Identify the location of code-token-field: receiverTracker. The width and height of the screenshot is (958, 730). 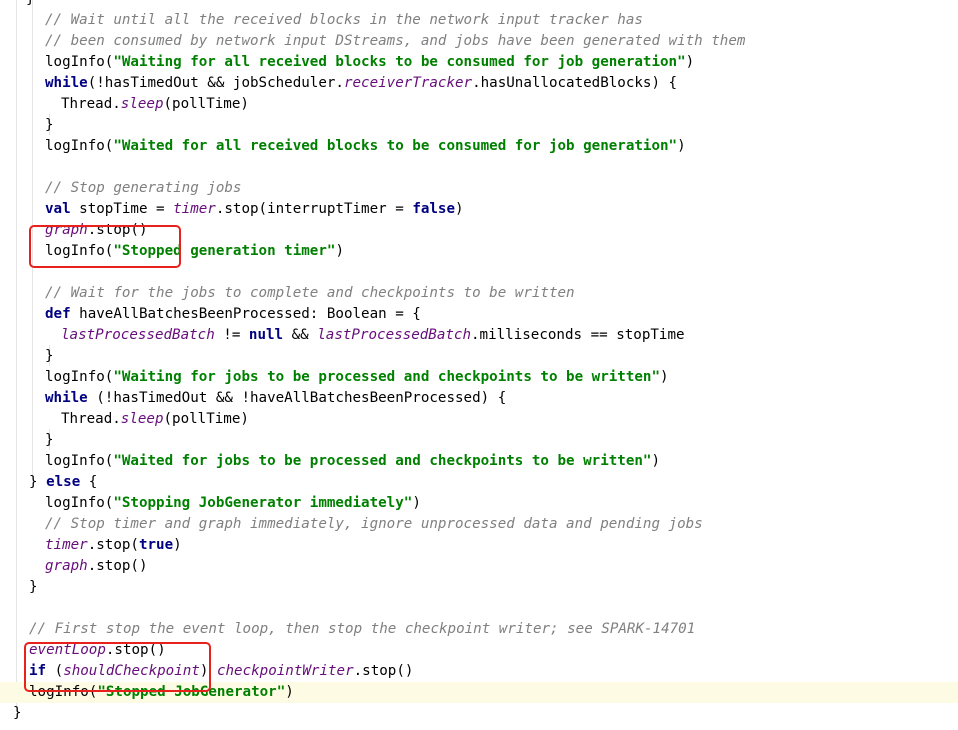
(408, 83).